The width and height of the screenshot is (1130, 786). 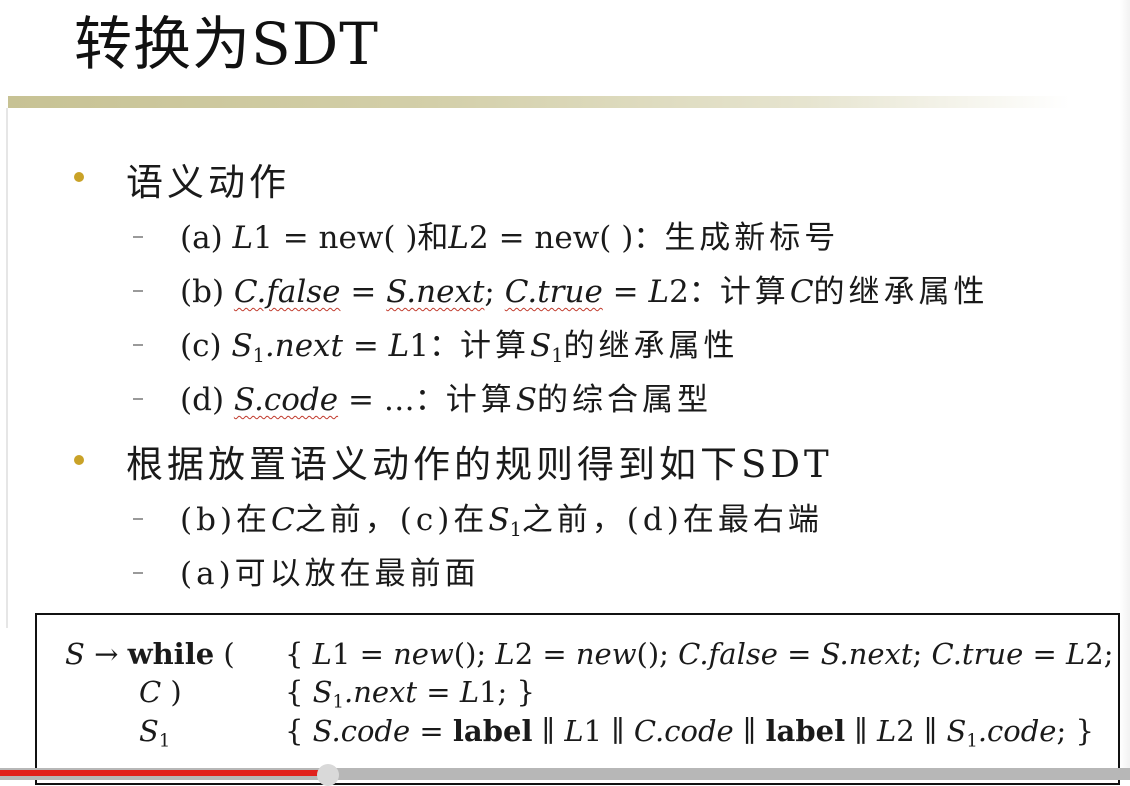 I want to click on sdt-line-2: C ), so click(x=160, y=692).